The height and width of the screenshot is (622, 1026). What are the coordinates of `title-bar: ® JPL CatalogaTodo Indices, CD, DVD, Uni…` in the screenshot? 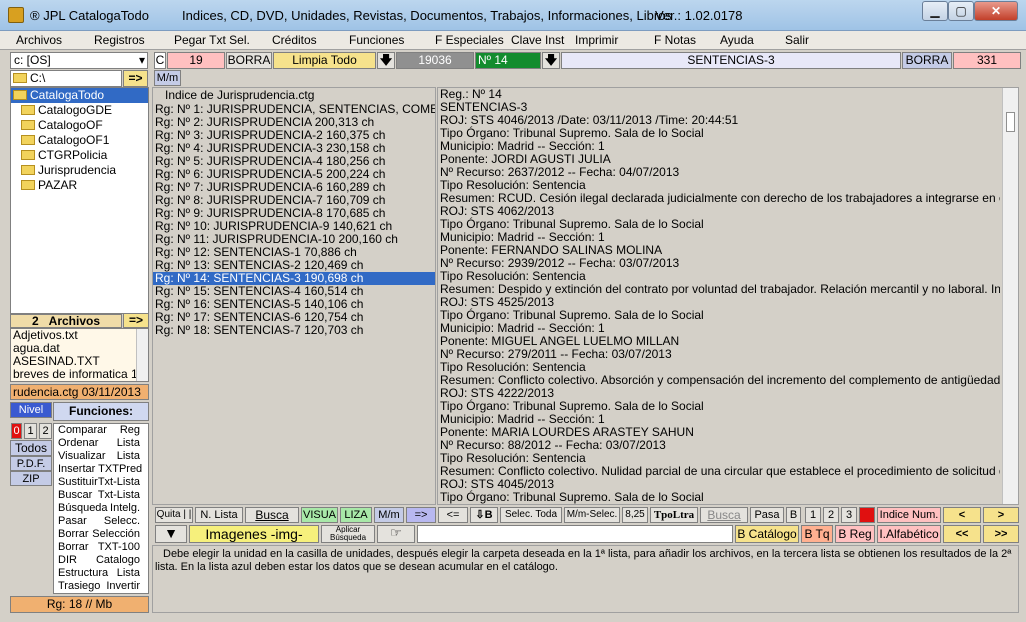 It's located at (513, 15).